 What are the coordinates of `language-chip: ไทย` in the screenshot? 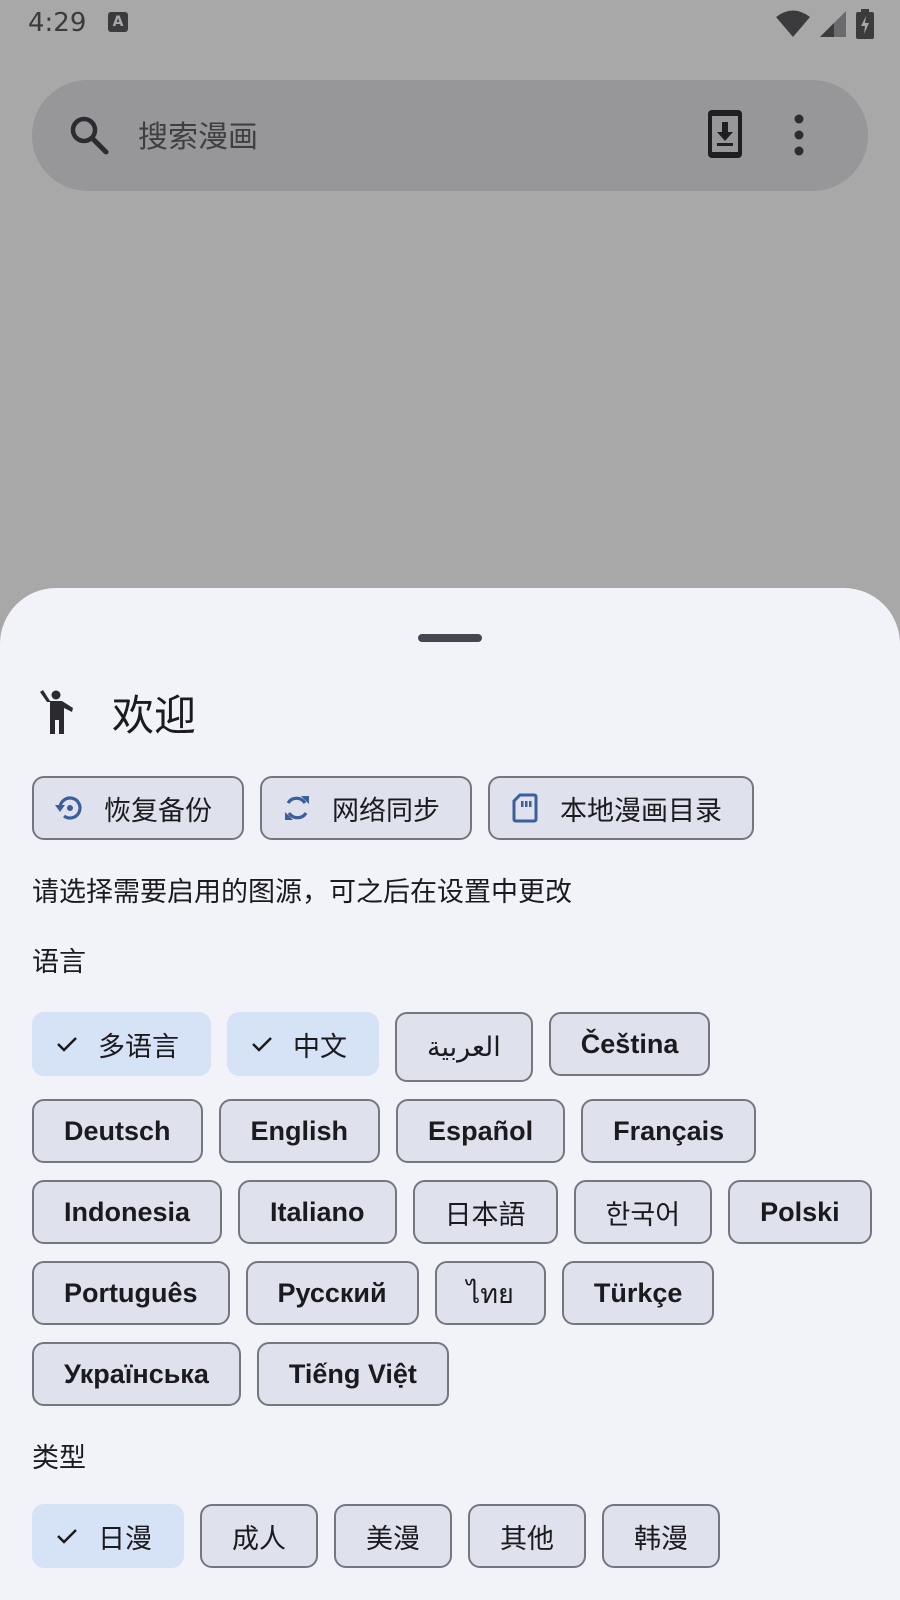 It's located at (490, 1293).